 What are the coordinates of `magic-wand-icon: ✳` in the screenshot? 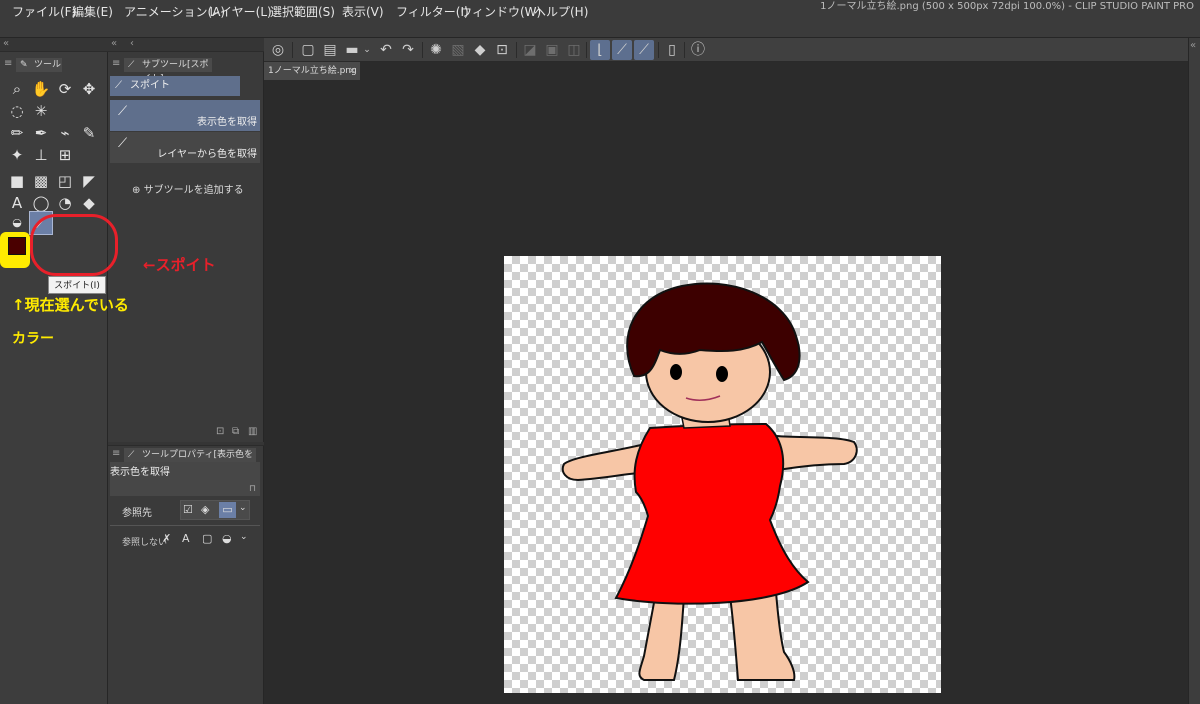 It's located at (41, 111).